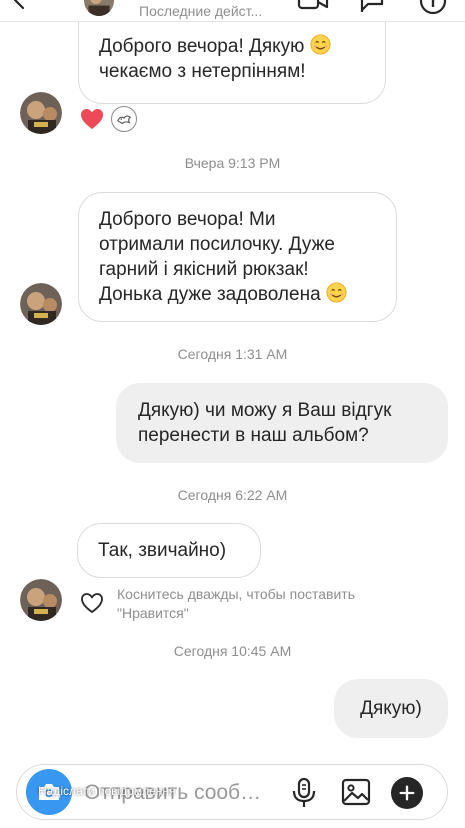 The width and height of the screenshot is (465, 828). Describe the element at coordinates (107, 791) in the screenshot. I see `composer-overlay-label: Надіслати повідомлення` at that location.